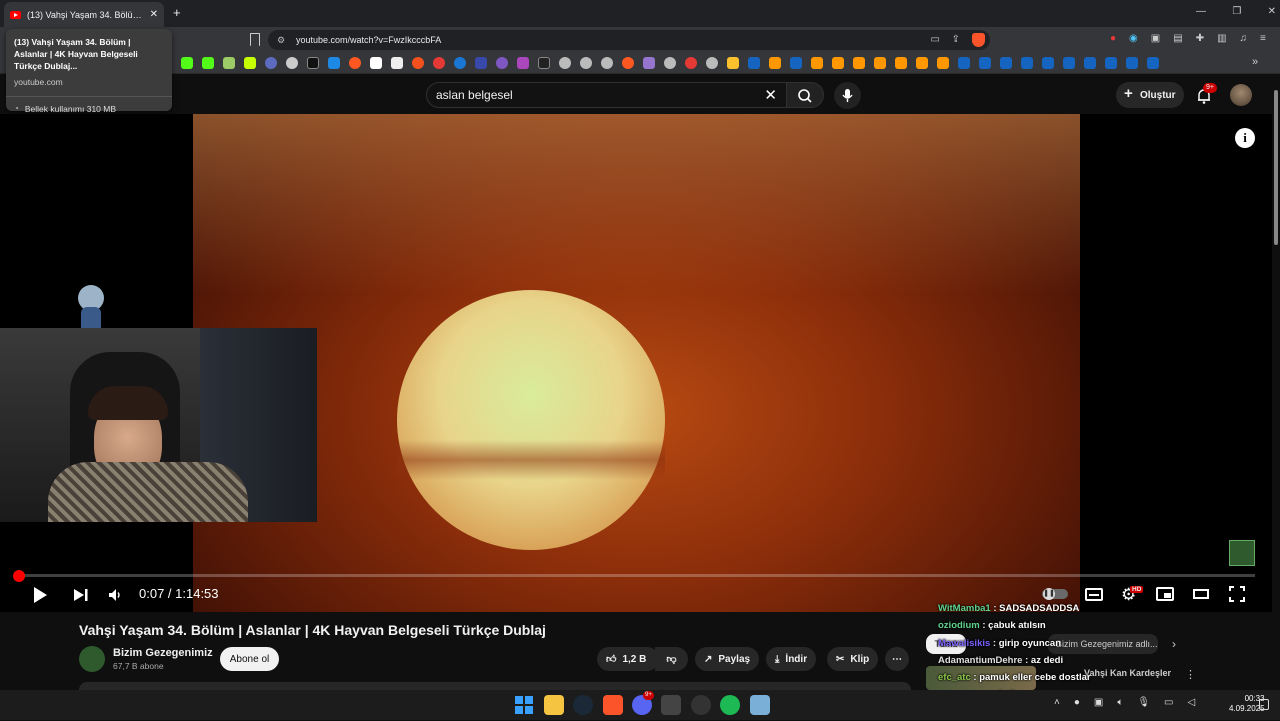 This screenshot has width=1280, height=721. I want to click on network-icon: ▭, so click(1168, 702).